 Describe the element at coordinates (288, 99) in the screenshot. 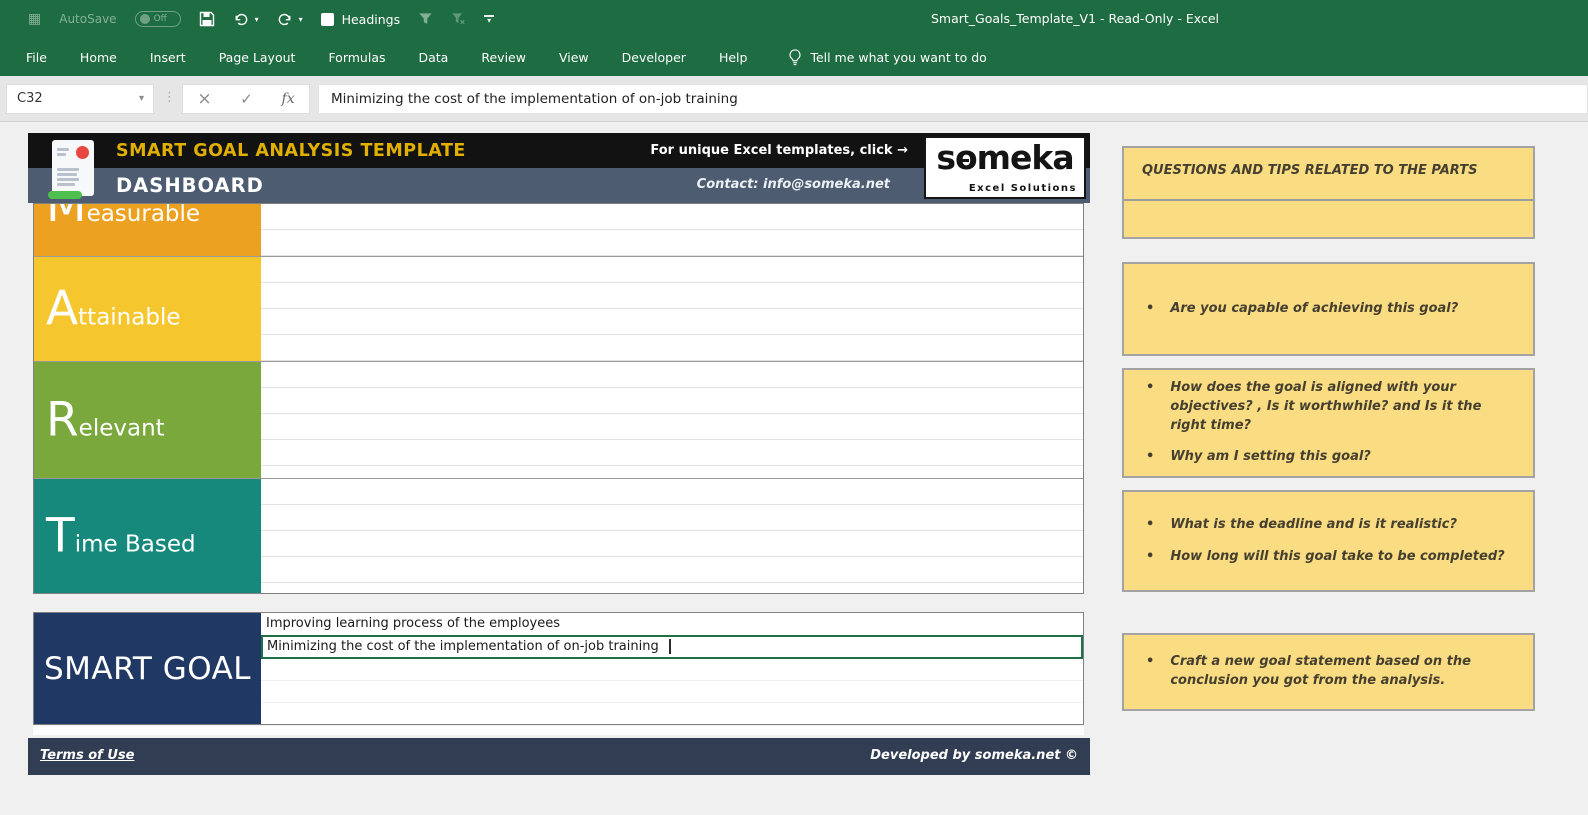

I see `insert-function-icon: fx` at that location.